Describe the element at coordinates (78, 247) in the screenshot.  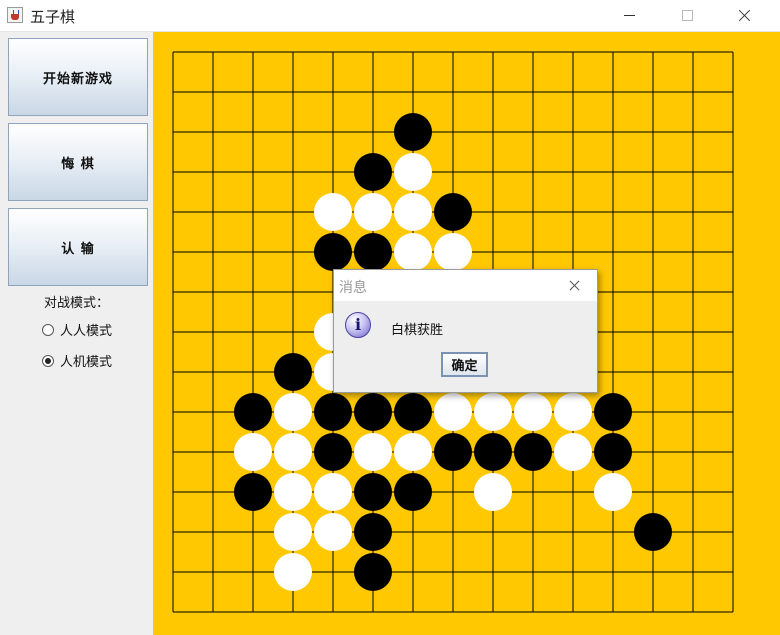
I see `resign-button: 认 输` at that location.